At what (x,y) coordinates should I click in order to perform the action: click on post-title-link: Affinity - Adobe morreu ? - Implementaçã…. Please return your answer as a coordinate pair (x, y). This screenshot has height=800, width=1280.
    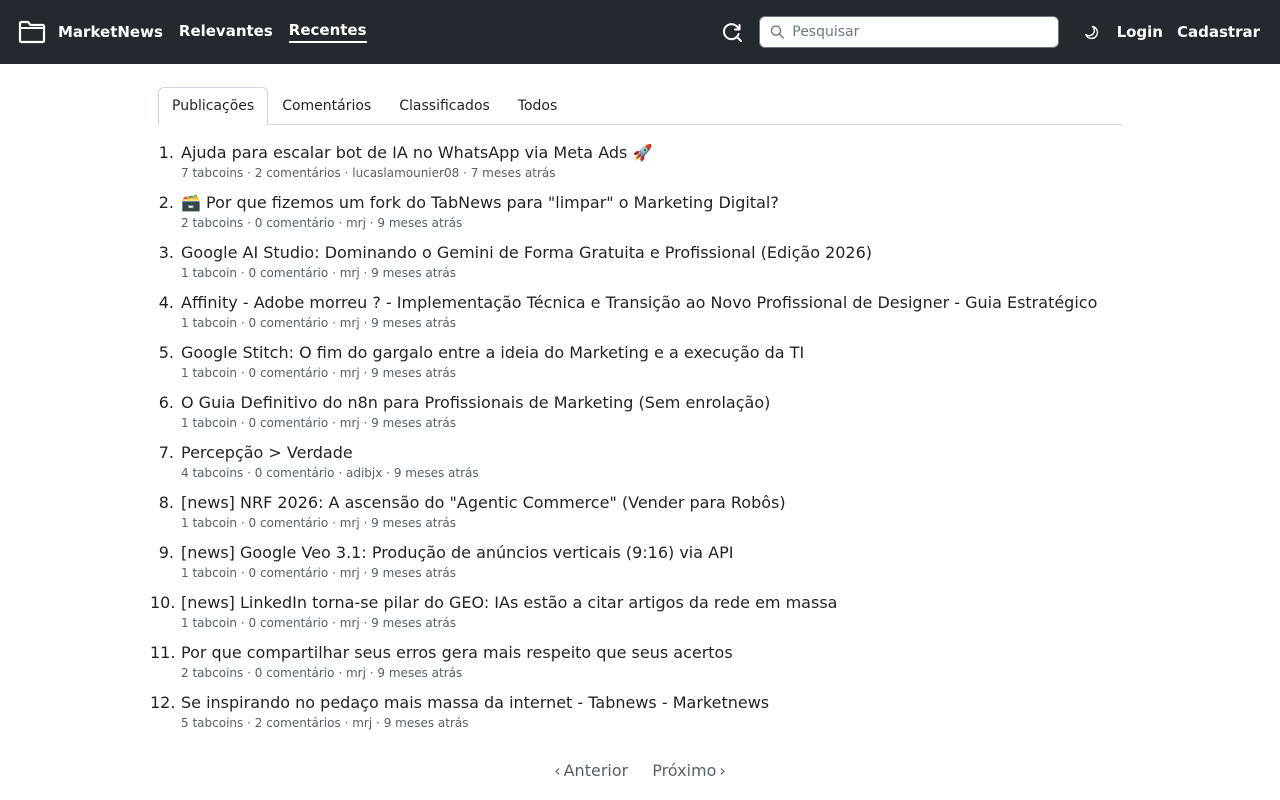
    Looking at the image, I should click on (655, 303).